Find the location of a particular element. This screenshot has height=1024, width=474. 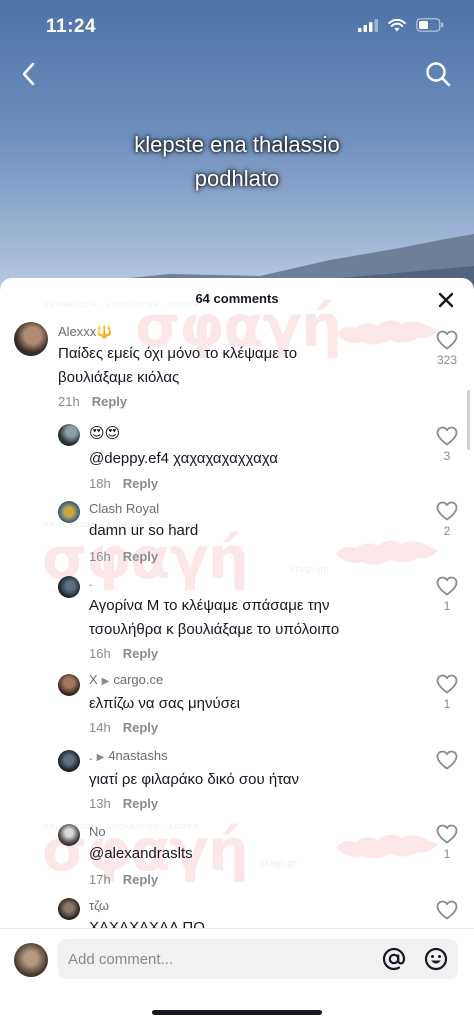

comment-meta: 17h Reply is located at coordinates (123, 879).